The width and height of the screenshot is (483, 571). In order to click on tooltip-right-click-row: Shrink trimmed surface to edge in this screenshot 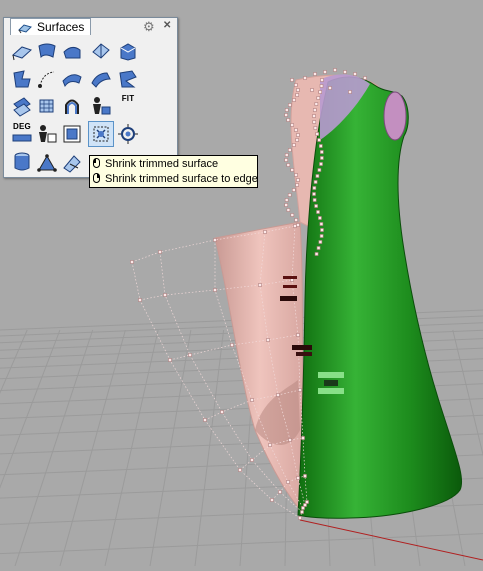, I will do `click(175, 179)`.